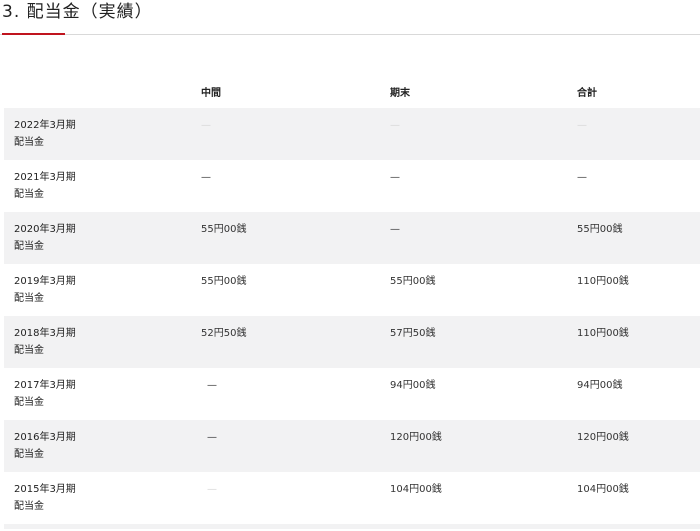  Describe the element at coordinates (603, 489) in the screenshot. I see `cell-total: 104円00銭` at that location.